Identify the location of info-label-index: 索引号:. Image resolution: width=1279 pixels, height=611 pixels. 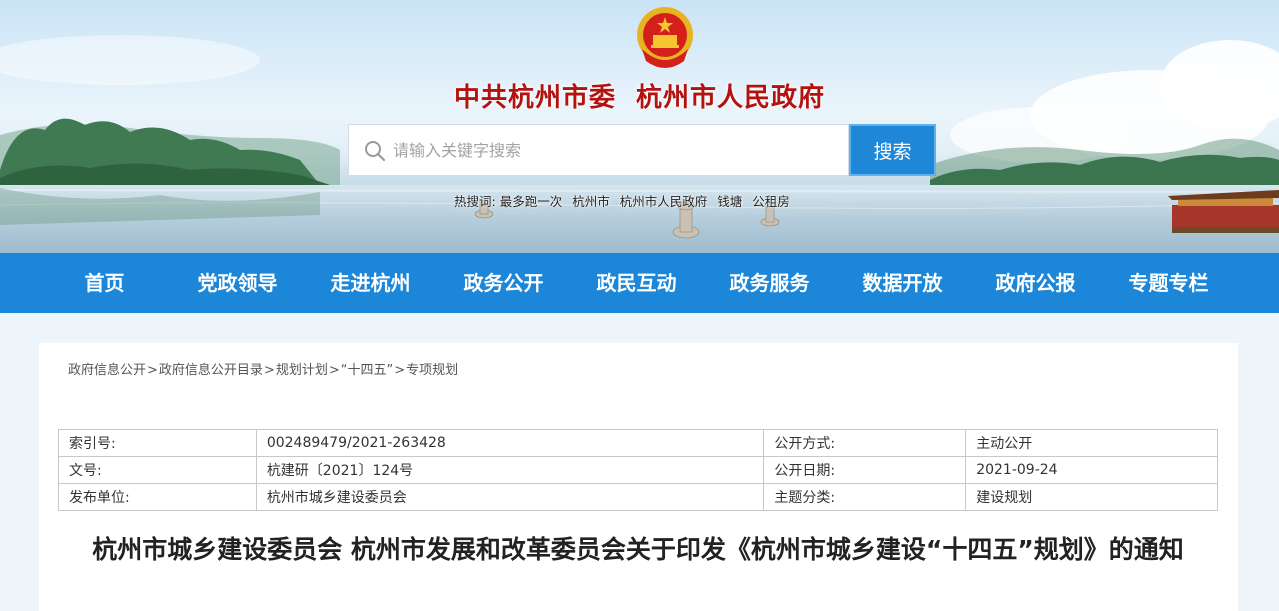
(157, 443).